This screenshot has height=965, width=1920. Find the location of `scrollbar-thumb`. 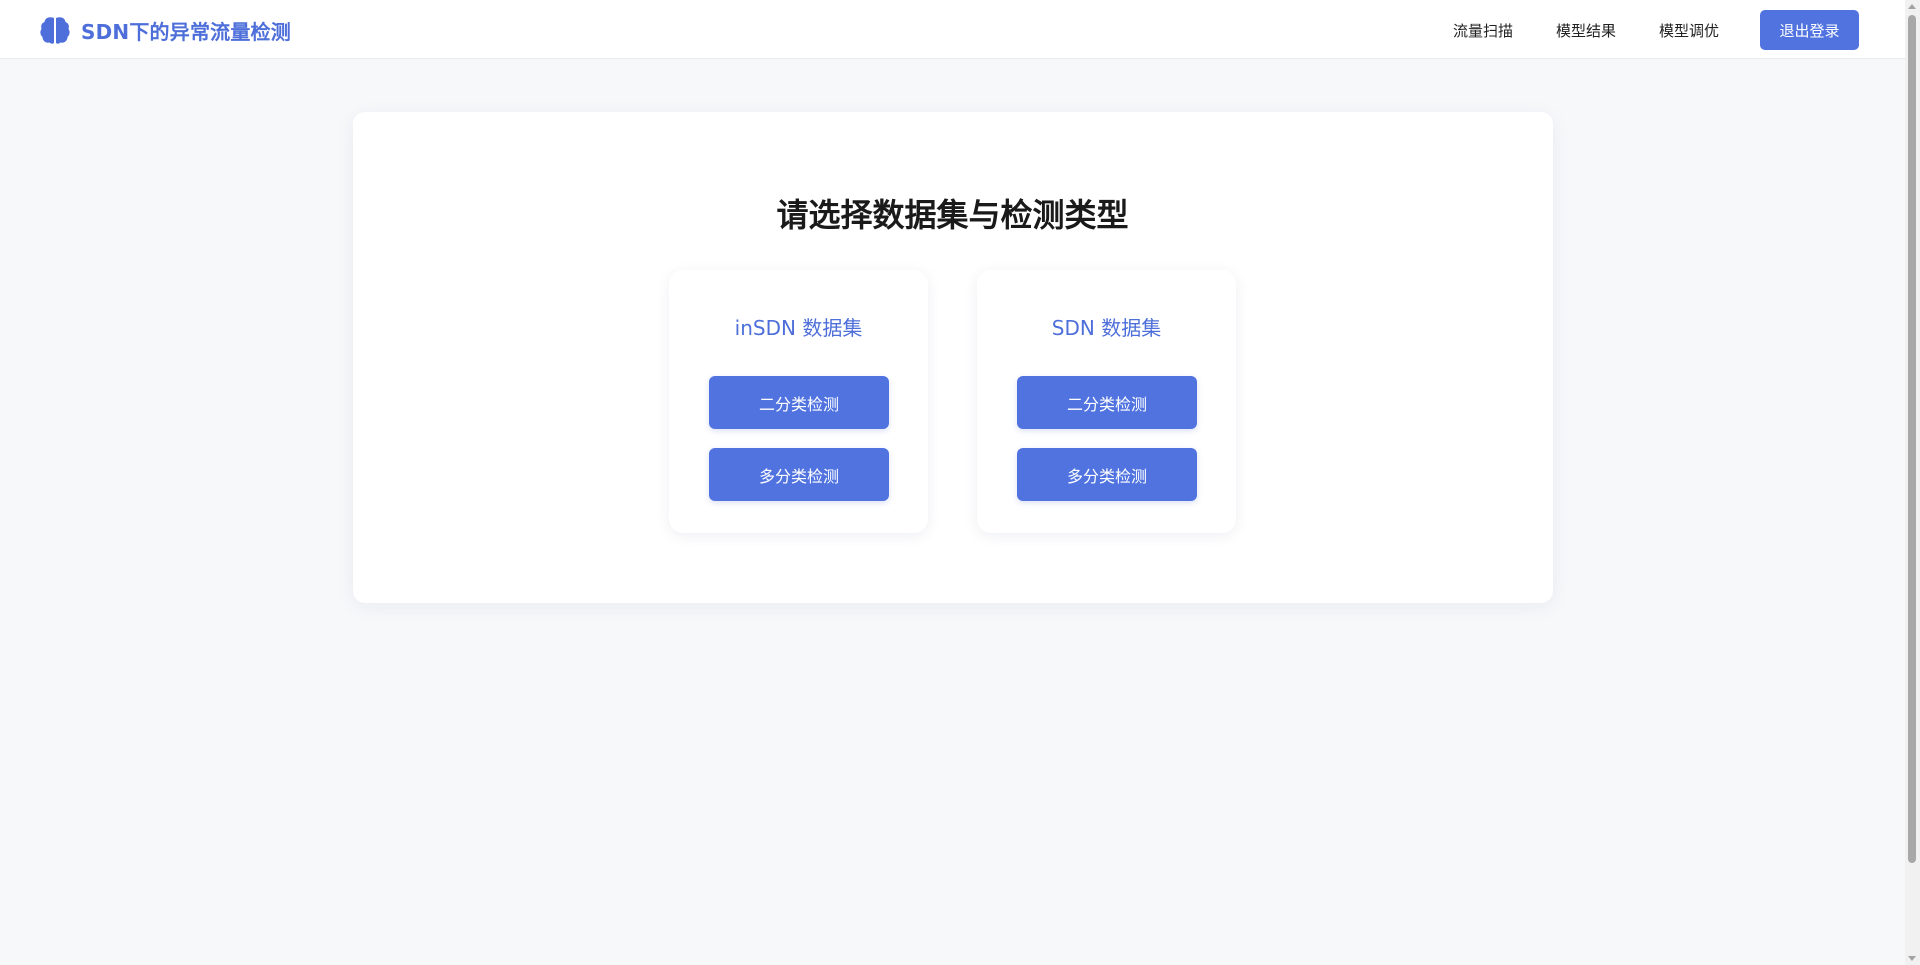

scrollbar-thumb is located at coordinates (1912, 439).